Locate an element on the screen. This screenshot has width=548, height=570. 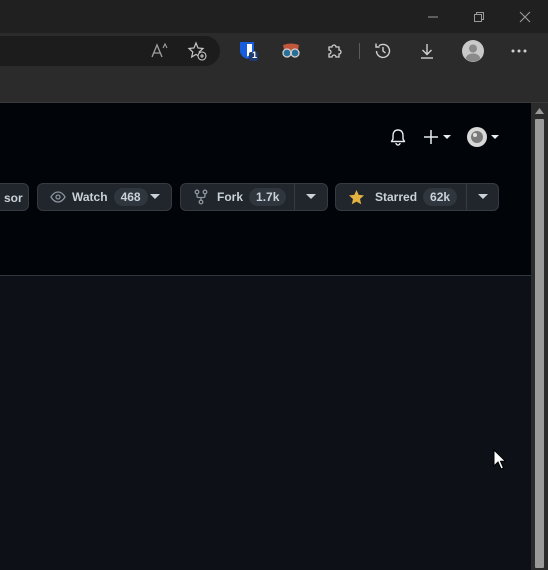
profile-button is located at coordinates (473, 51).